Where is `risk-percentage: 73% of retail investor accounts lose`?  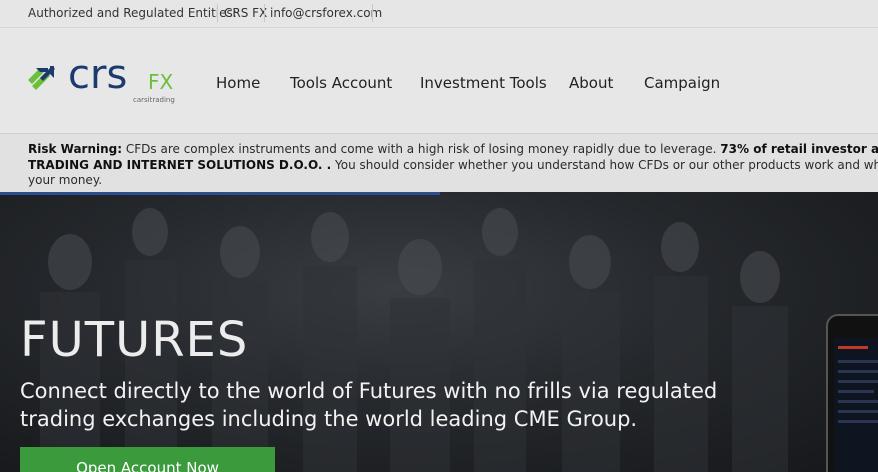 risk-percentage: 73% of retail investor accounts lose is located at coordinates (799, 149).